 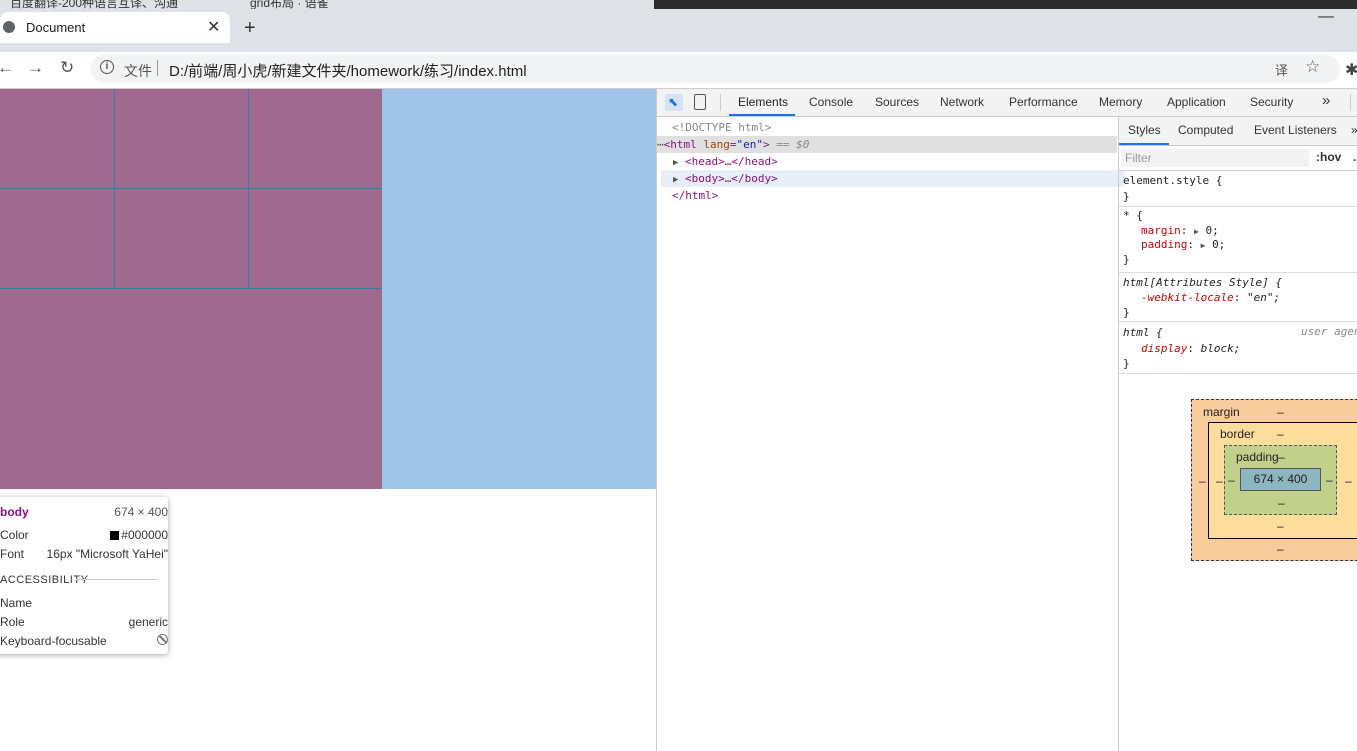 I want to click on reload-button: ↻, so click(x=67, y=68).